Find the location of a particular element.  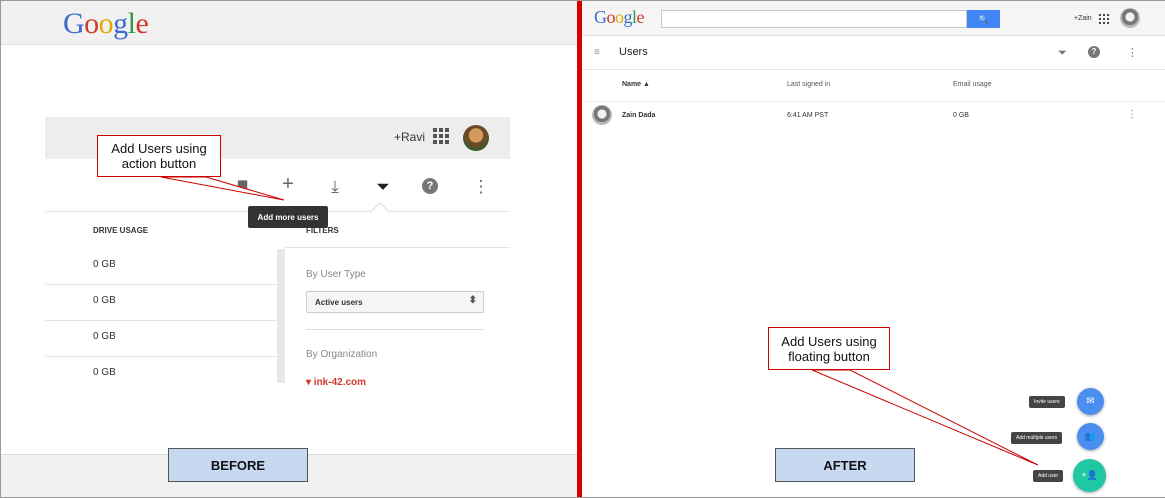

drive-usage-header: DRIVE USAGE is located at coordinates (120, 230).